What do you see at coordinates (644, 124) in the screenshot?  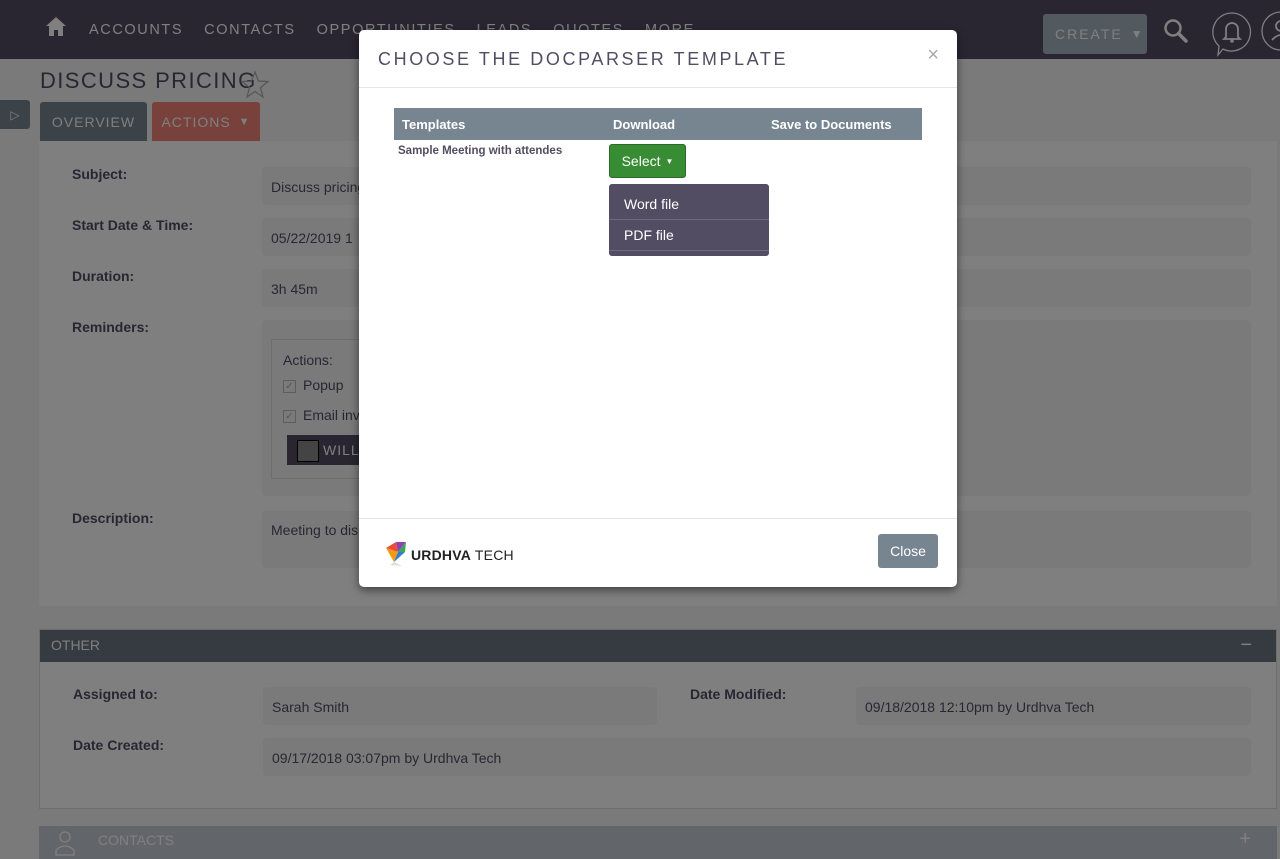 I see `column-header-download: Download` at bounding box center [644, 124].